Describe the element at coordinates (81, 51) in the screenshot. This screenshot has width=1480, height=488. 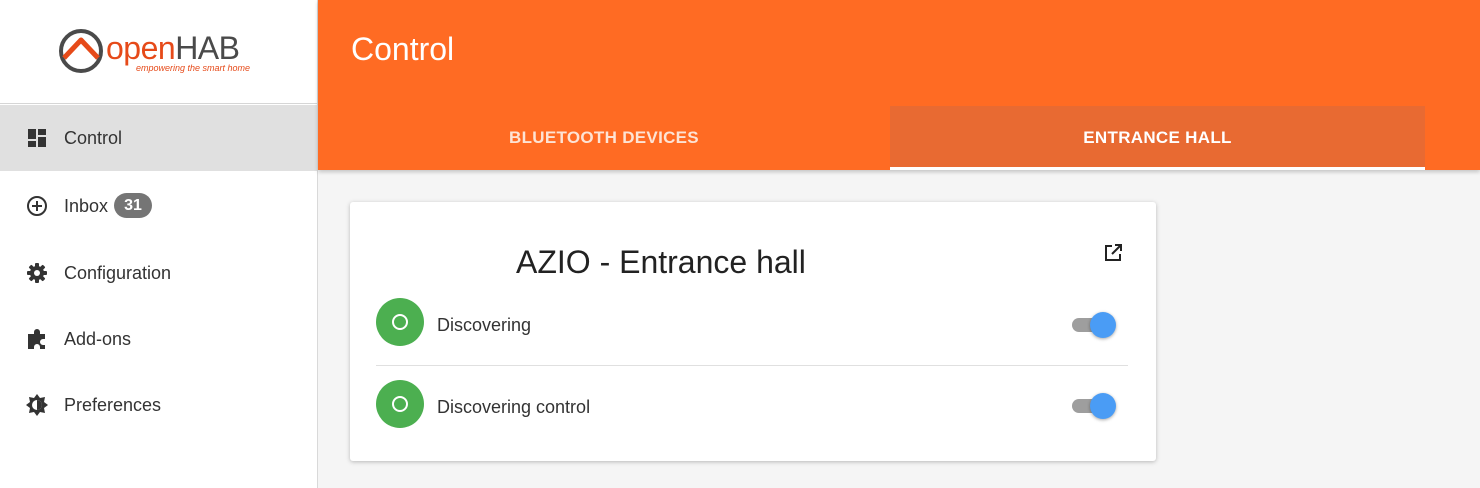
I see `openhab-logo-icon` at that location.